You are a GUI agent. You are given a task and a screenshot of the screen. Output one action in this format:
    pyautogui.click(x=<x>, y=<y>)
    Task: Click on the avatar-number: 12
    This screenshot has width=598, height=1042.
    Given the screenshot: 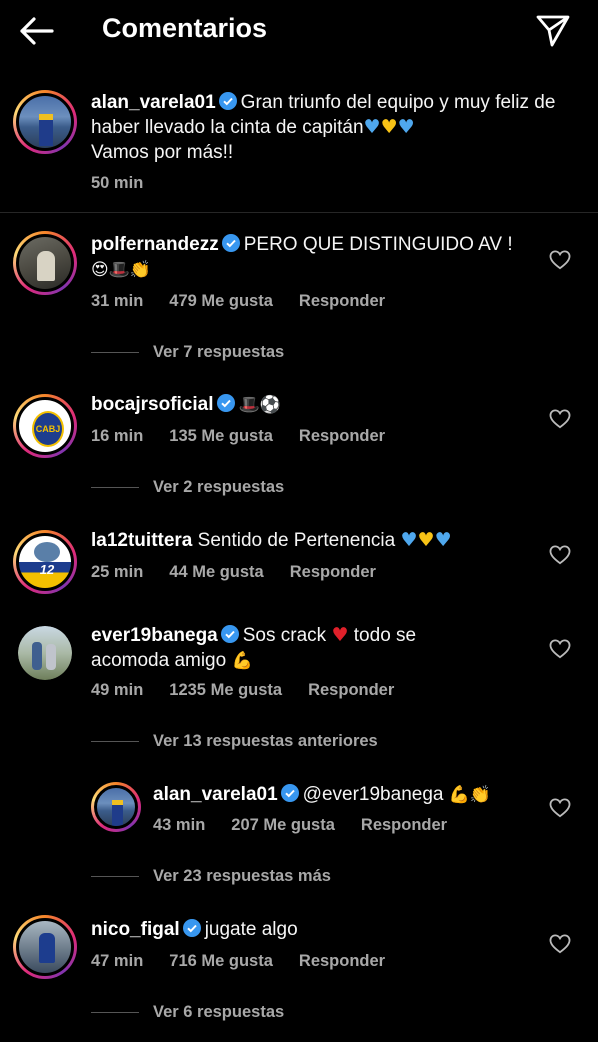 What is the action you would take?
    pyautogui.click(x=47, y=569)
    